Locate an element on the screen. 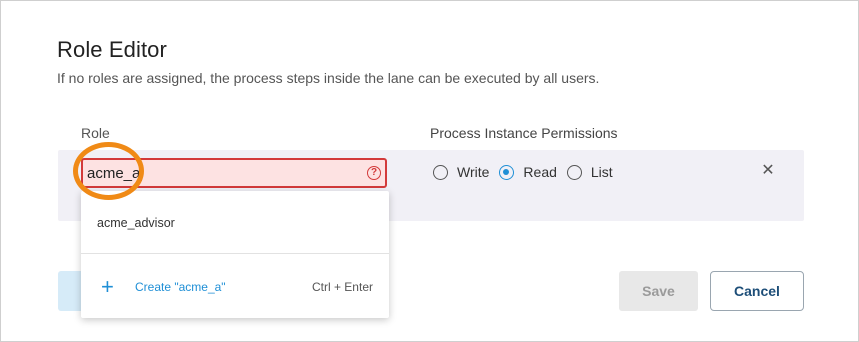 The height and width of the screenshot is (342, 859). radio-read is located at coordinates (507, 172).